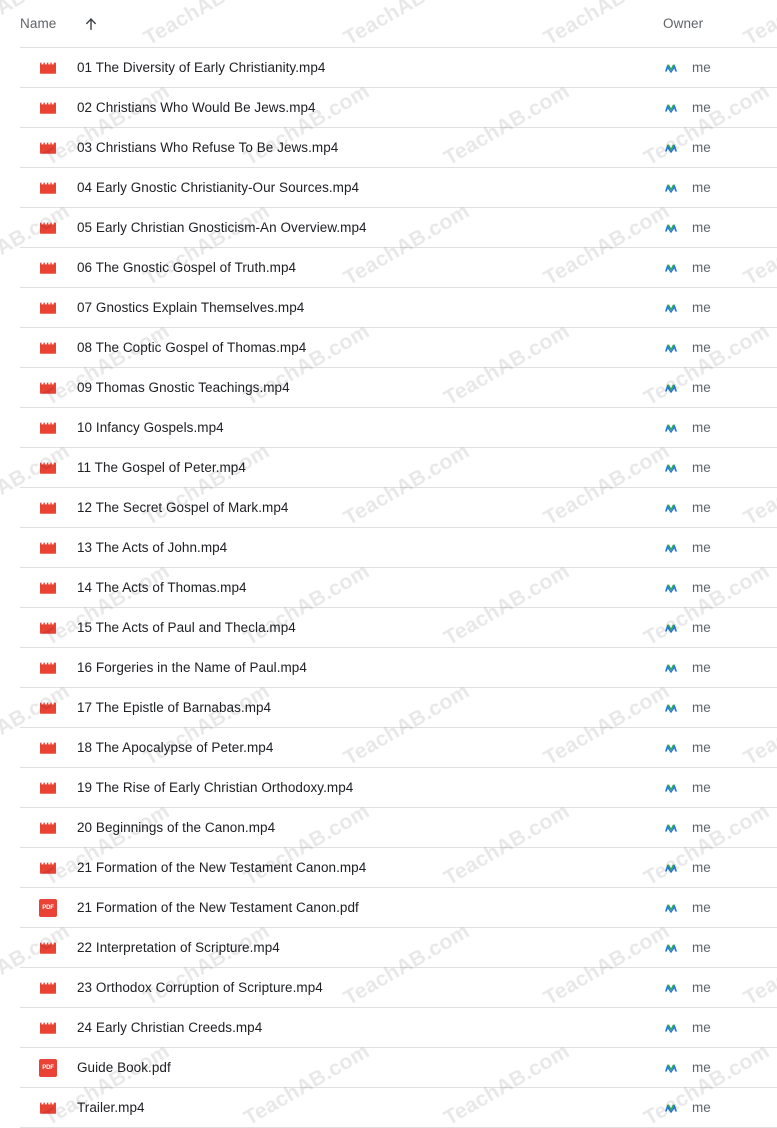 Image resolution: width=777 pixels, height=1128 pixels. Describe the element at coordinates (341, 1108) in the screenshot. I see `file-name-cell: Trailer.mp4` at that location.